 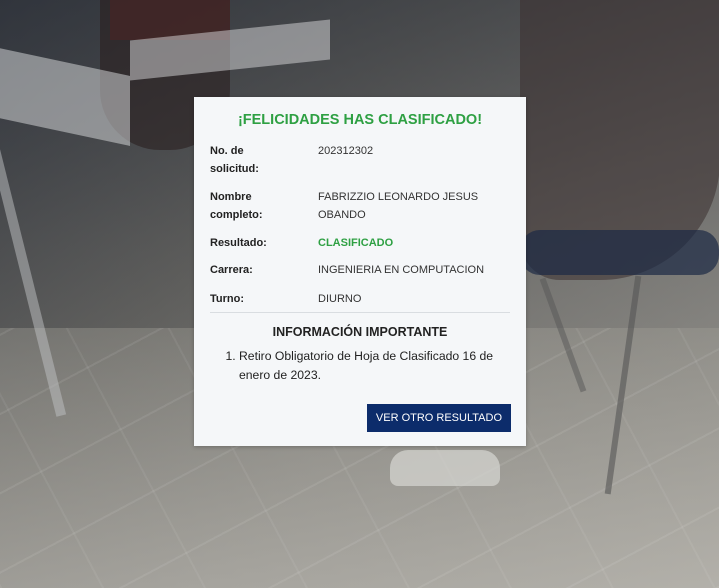 I want to click on result-row-carrera: Carrera: INGENIERIA EN COMPUTACION, so click(x=360, y=275).